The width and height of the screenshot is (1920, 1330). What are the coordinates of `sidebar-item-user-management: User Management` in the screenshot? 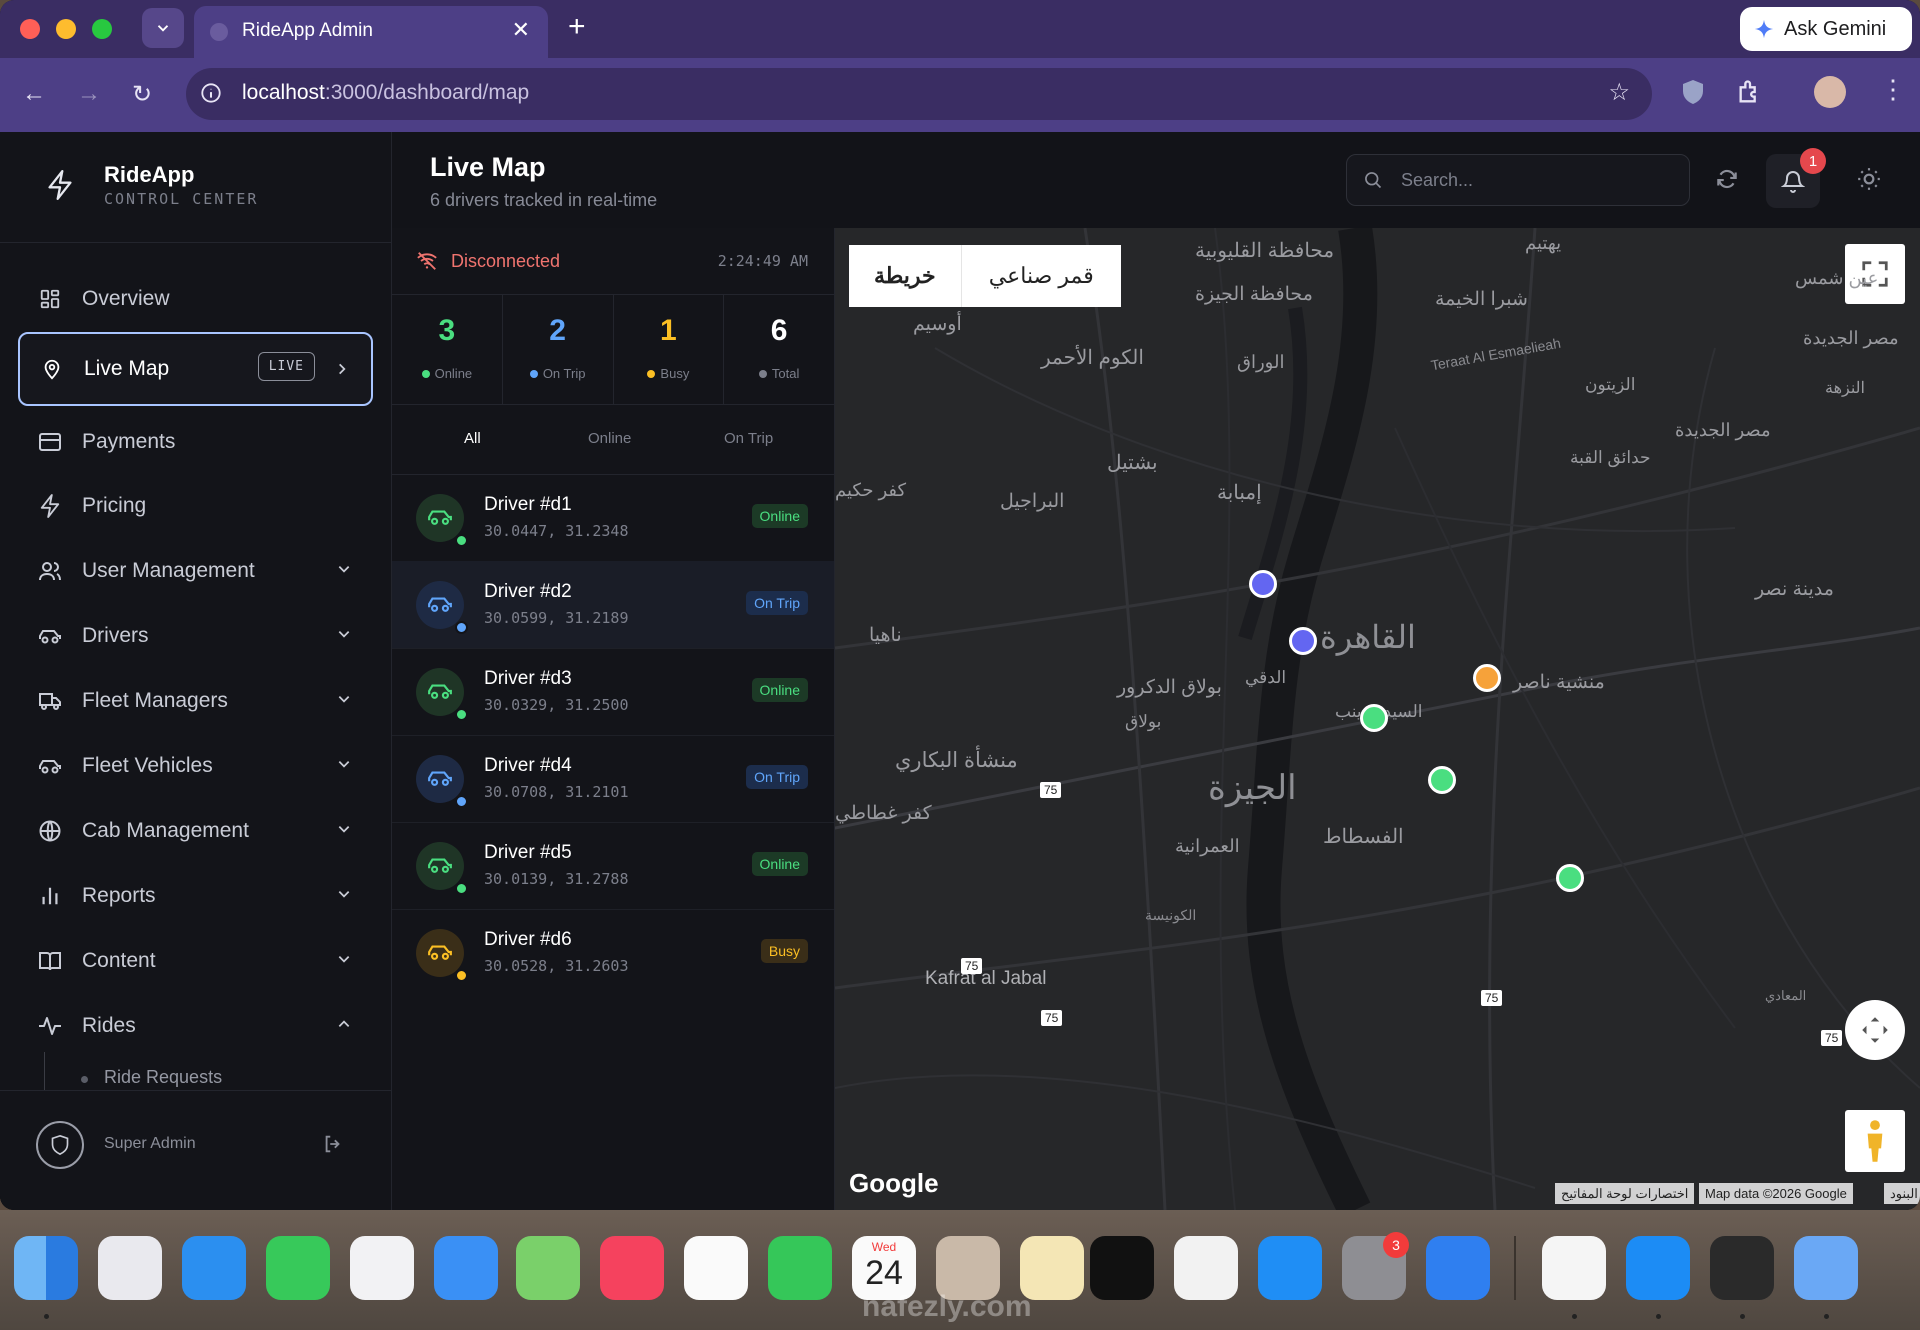 It's located at (195, 571).